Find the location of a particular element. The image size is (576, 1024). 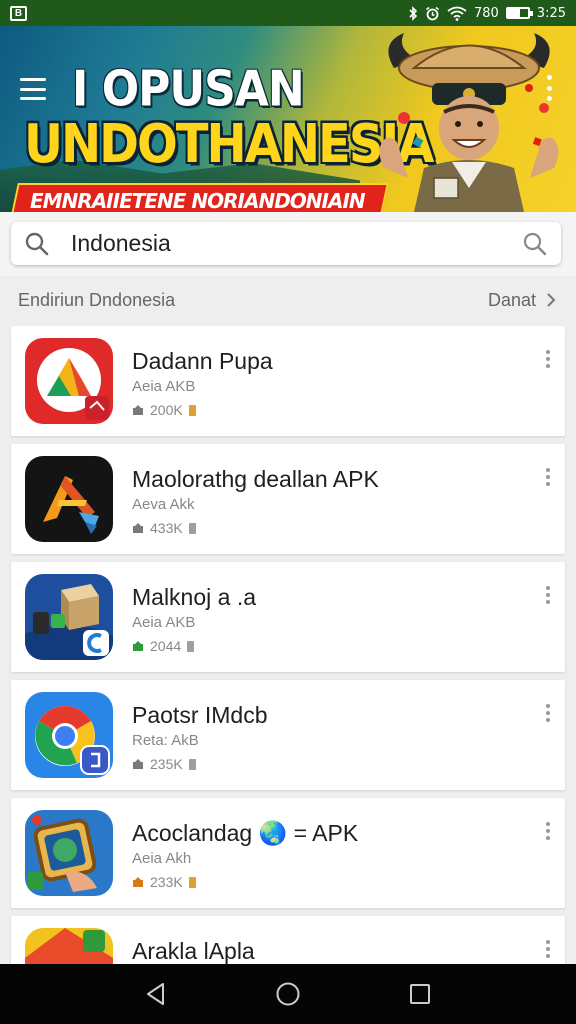

status-time: 3:25 is located at coordinates (551, 13).